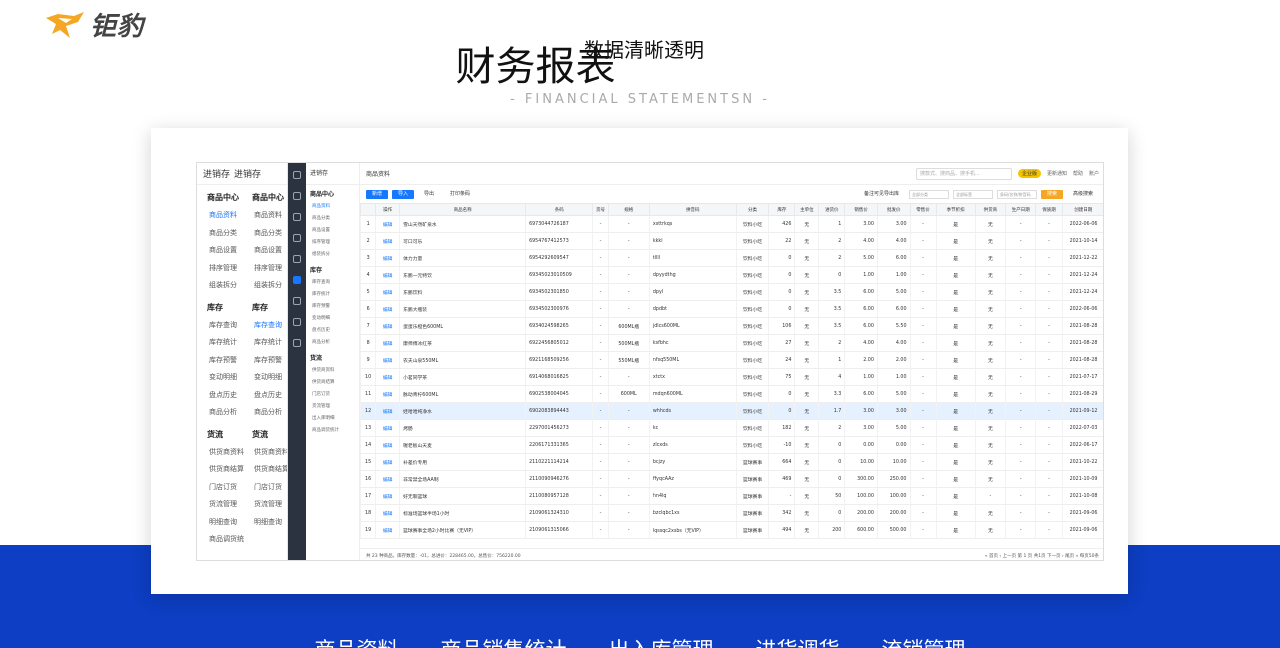 The height and width of the screenshot is (648, 1280). Describe the element at coordinates (1021, 209) in the screenshot. I see `column-header: 生产日期` at that location.